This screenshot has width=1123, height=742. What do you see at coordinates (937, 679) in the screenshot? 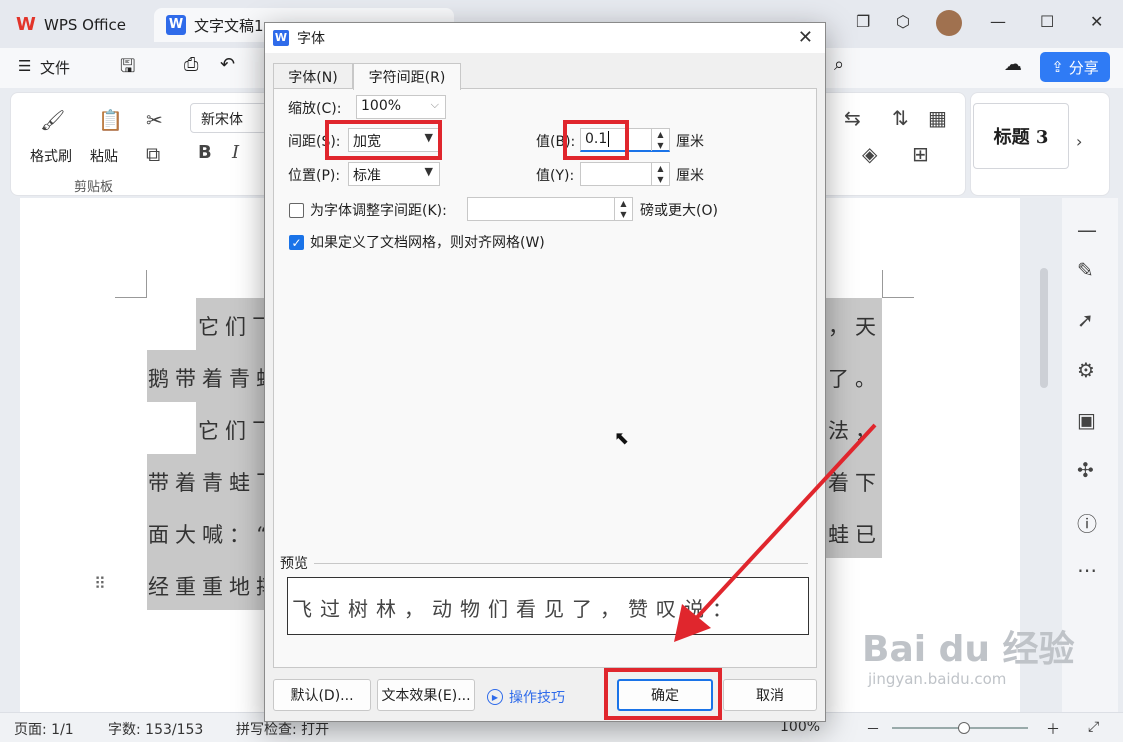
I see `baidu-watermark-url: jingyan.baidu.com` at bounding box center [937, 679].